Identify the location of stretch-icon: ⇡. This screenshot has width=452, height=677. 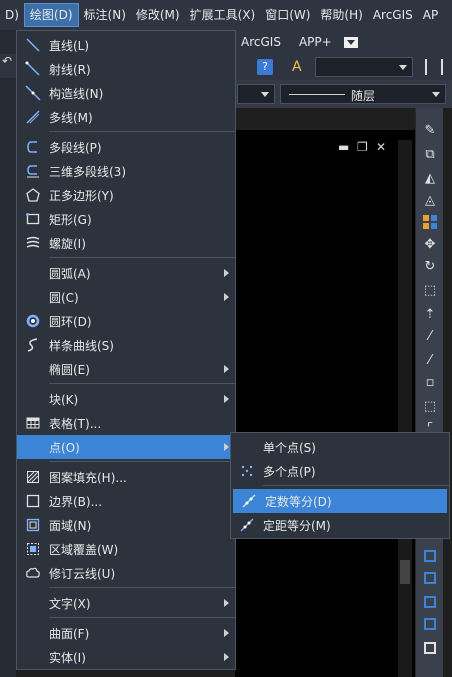
(430, 314).